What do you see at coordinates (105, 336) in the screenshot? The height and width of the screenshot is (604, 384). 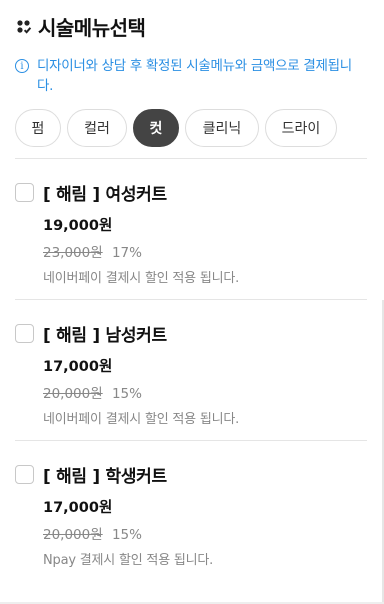 I see `item-name: [ 해림 ] 남성커트` at bounding box center [105, 336].